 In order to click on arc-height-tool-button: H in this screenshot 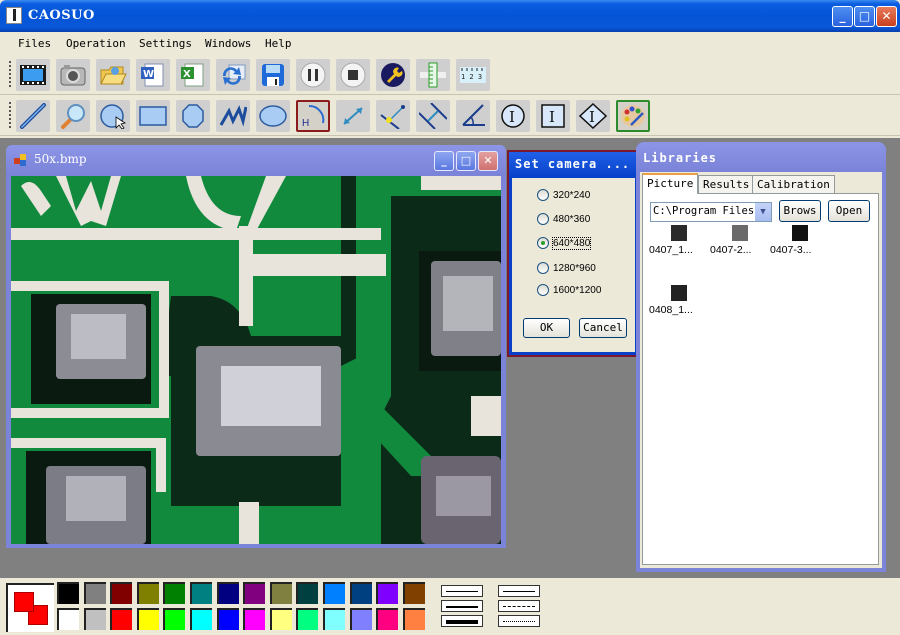, I will do `click(313, 116)`.